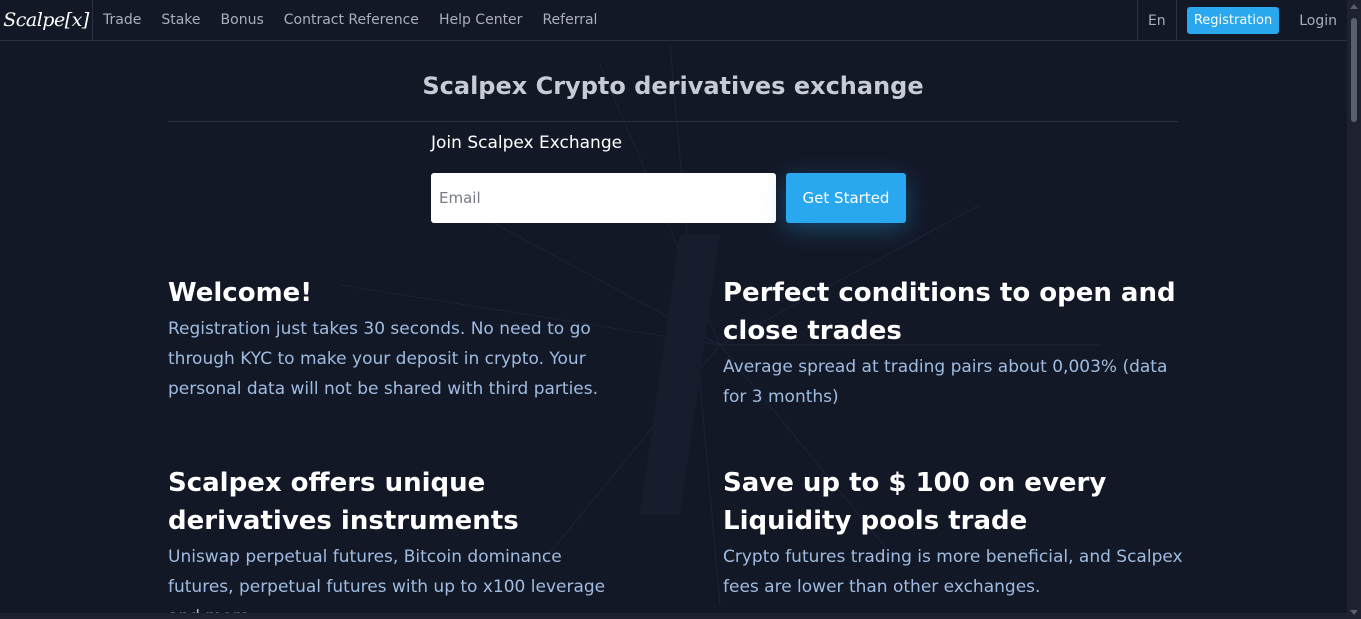 This screenshot has width=1361, height=619. Describe the element at coordinates (1233, 20) in the screenshot. I see `registration-button: Registration` at that location.